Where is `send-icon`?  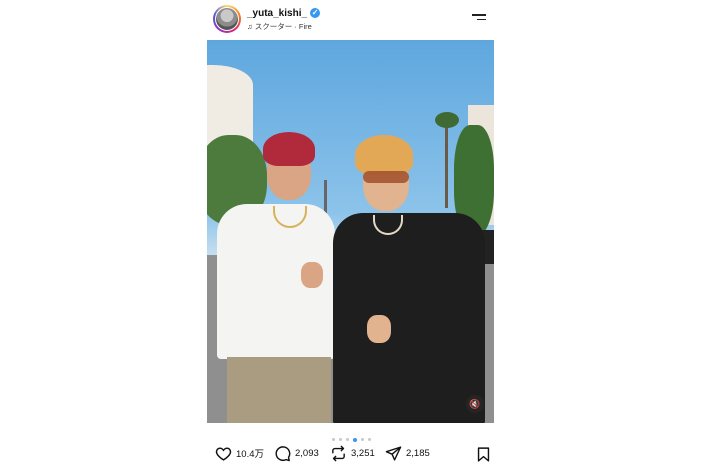
send-icon is located at coordinates (393, 453).